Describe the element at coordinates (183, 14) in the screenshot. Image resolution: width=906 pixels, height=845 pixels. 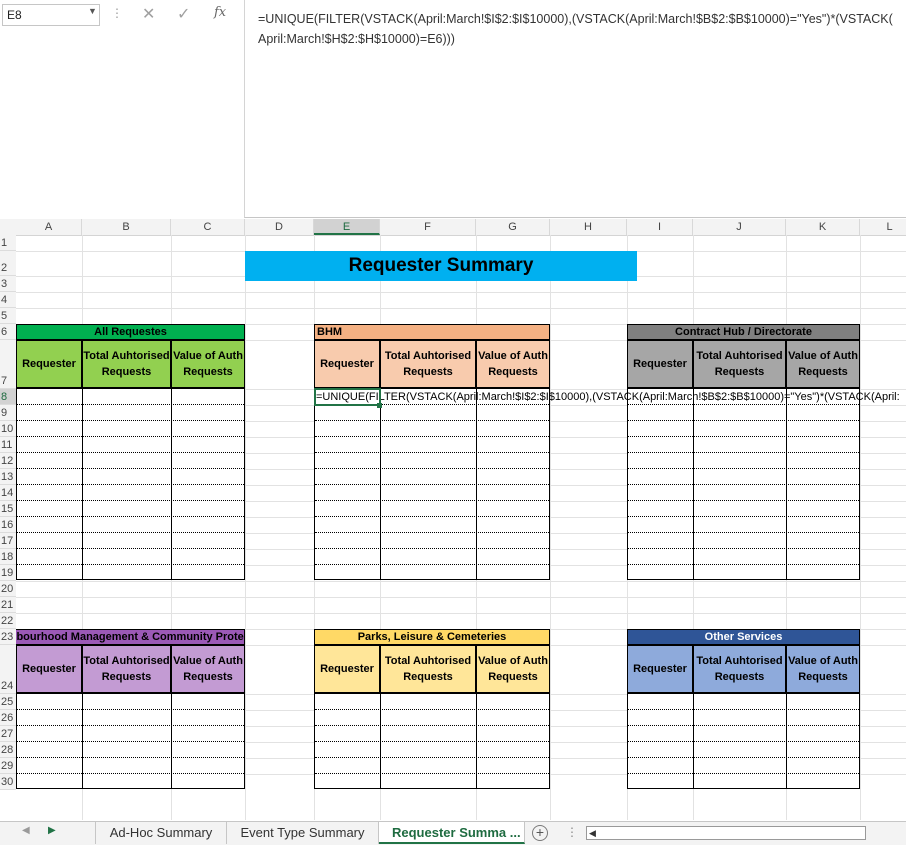
I see `check-icon: ✓` at that location.